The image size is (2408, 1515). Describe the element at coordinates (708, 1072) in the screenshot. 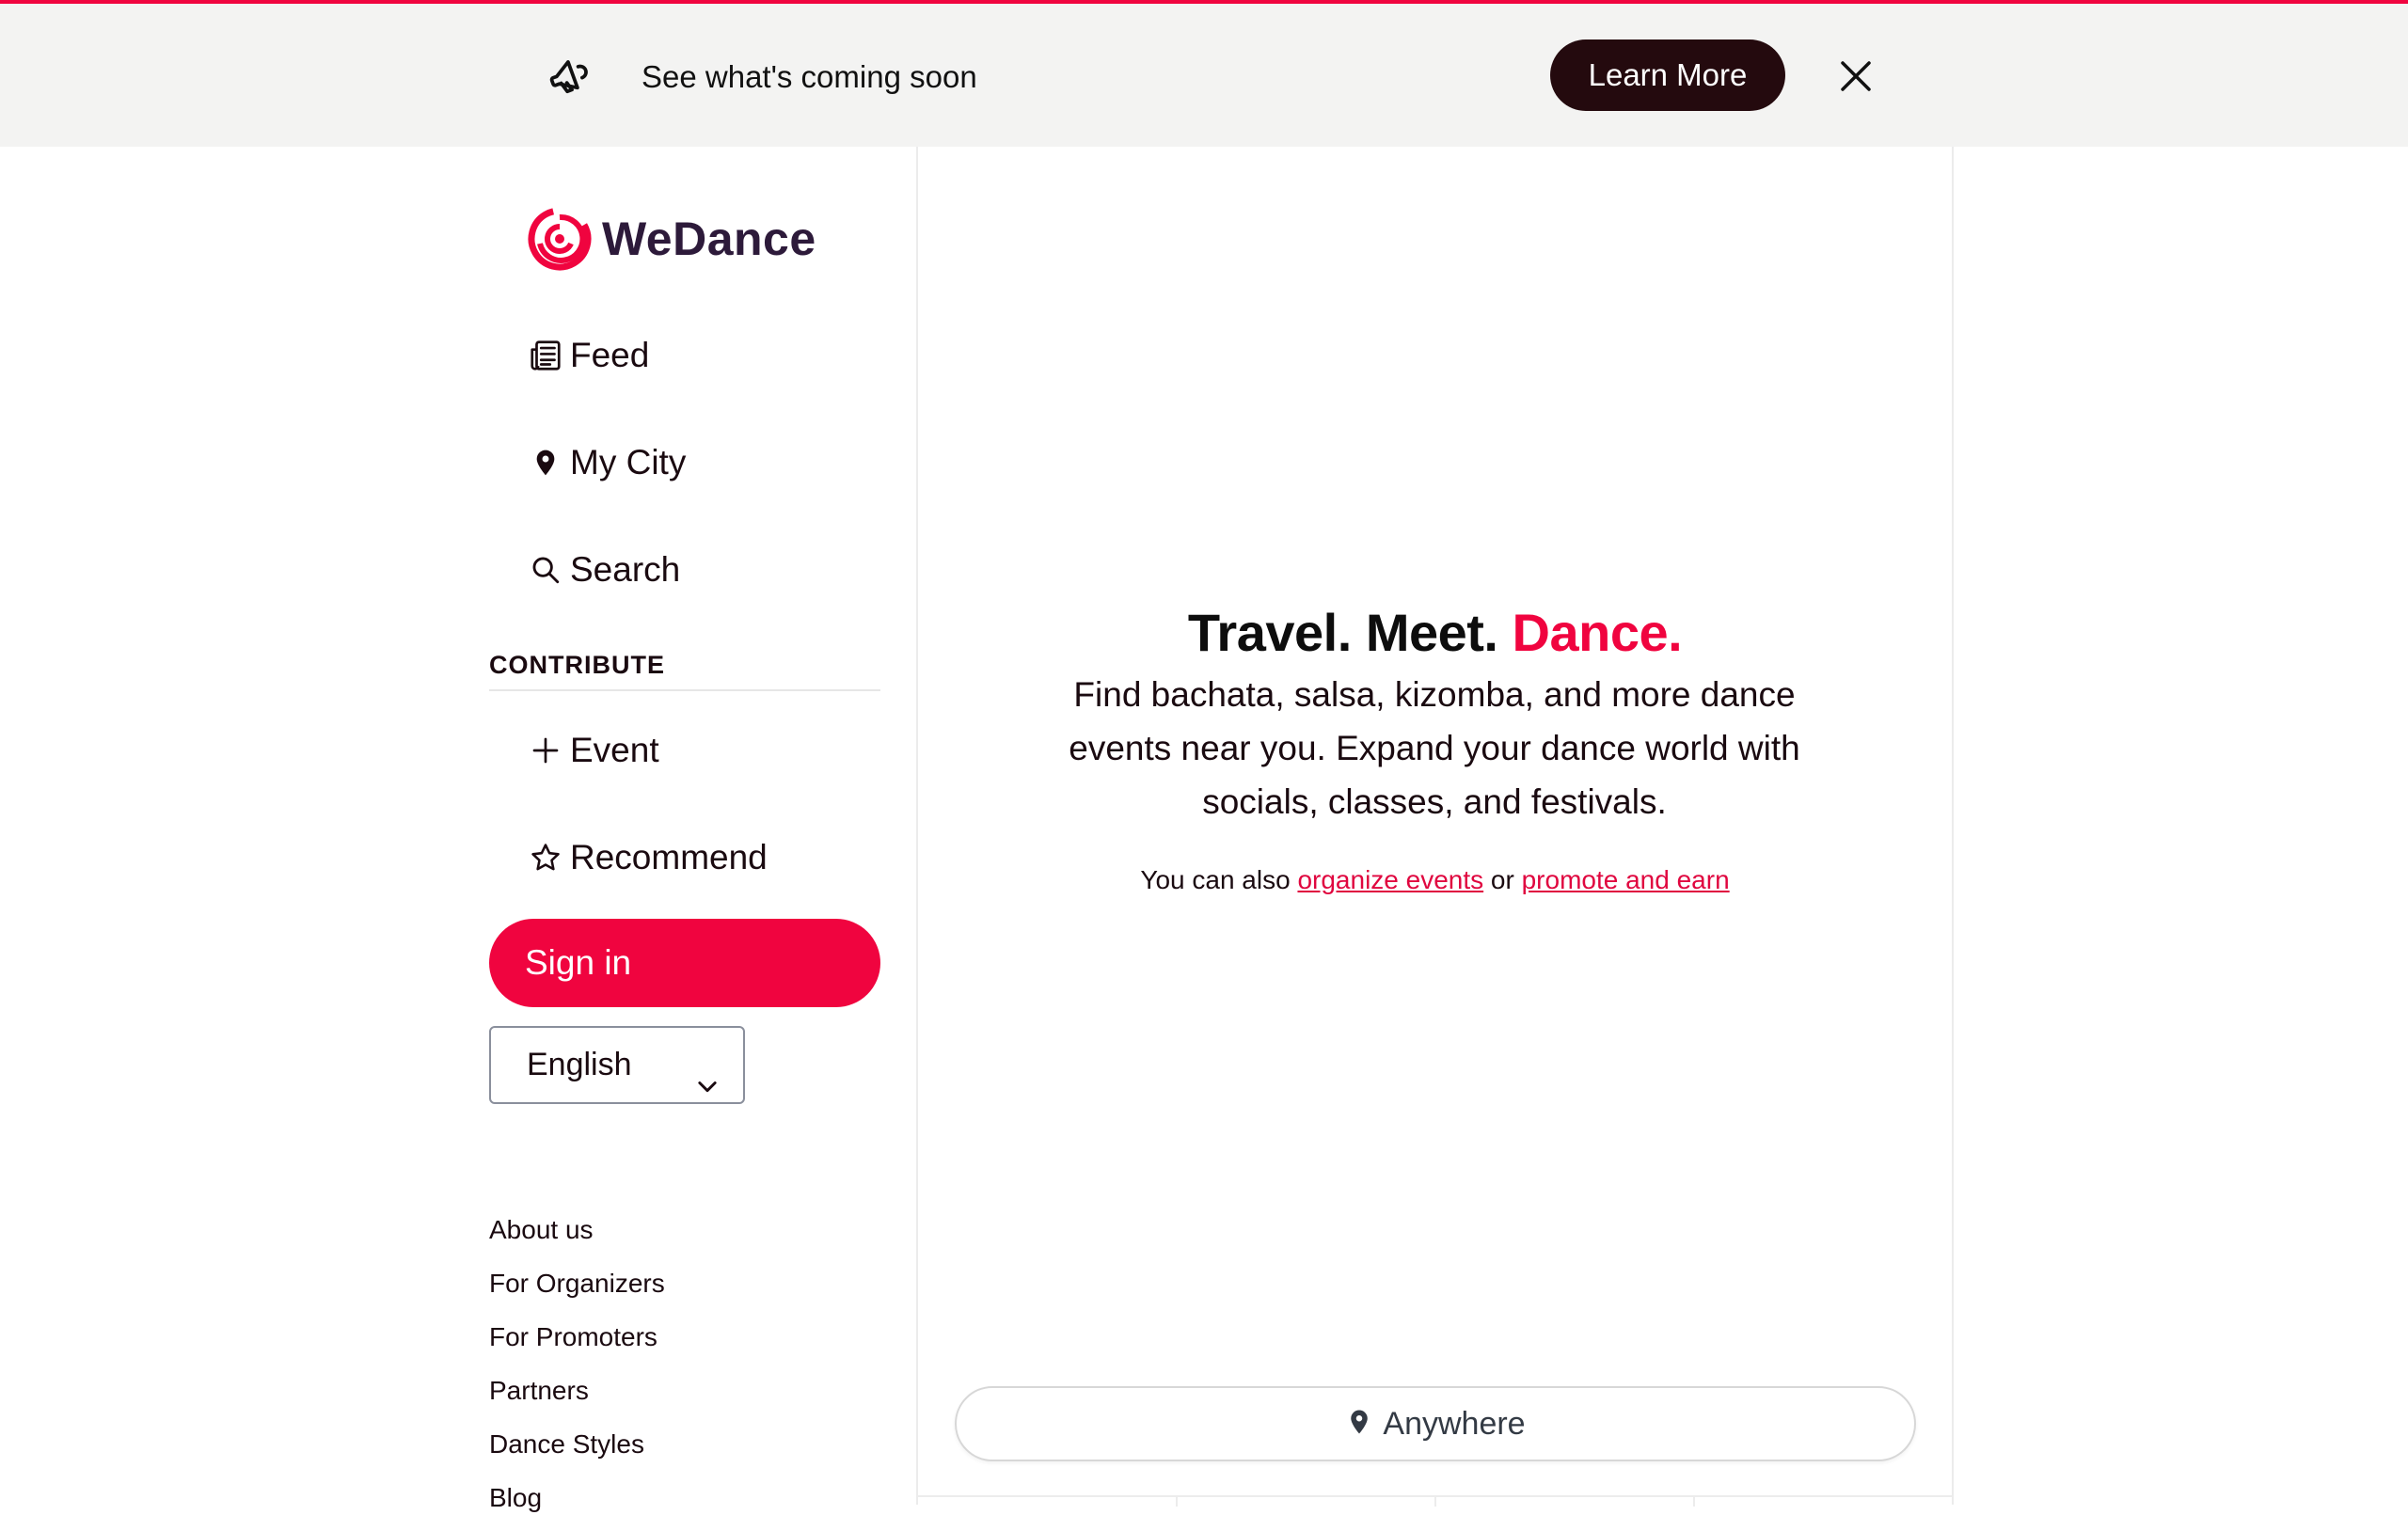

I see `chevron-down-icon` at that location.